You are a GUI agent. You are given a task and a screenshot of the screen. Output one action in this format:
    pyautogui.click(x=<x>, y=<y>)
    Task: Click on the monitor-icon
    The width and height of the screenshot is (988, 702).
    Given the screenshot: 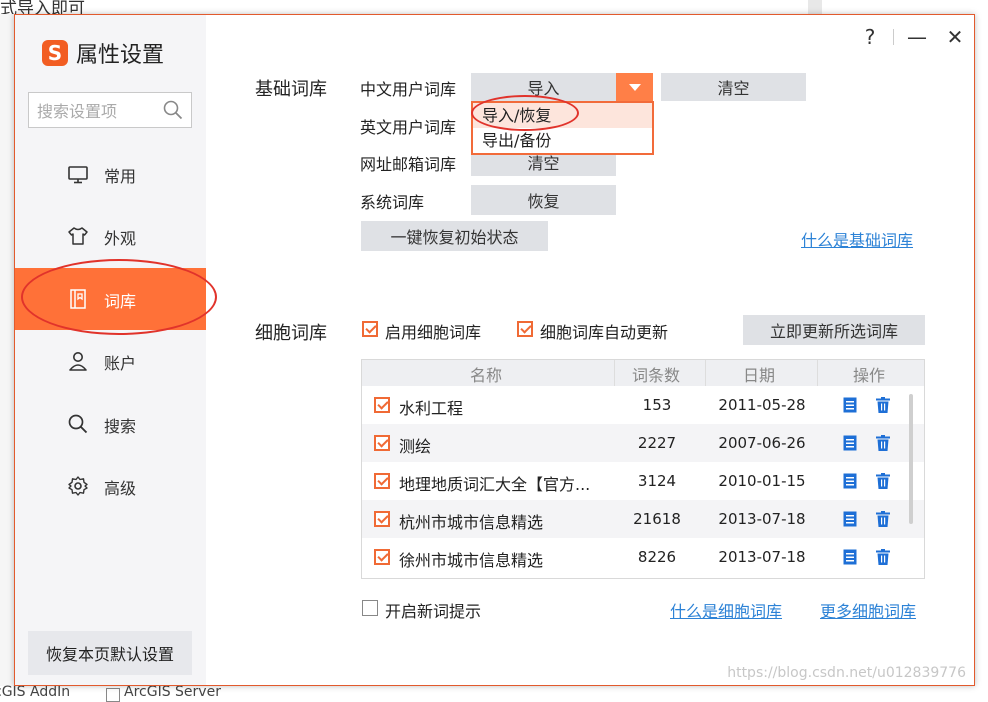 What is the action you would take?
    pyautogui.click(x=78, y=174)
    